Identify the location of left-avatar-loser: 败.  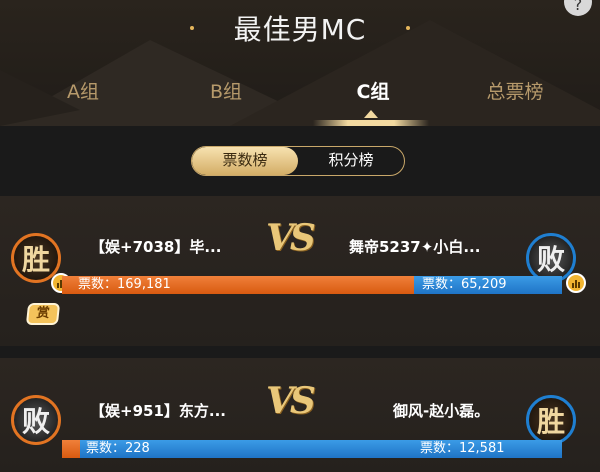
(36, 420).